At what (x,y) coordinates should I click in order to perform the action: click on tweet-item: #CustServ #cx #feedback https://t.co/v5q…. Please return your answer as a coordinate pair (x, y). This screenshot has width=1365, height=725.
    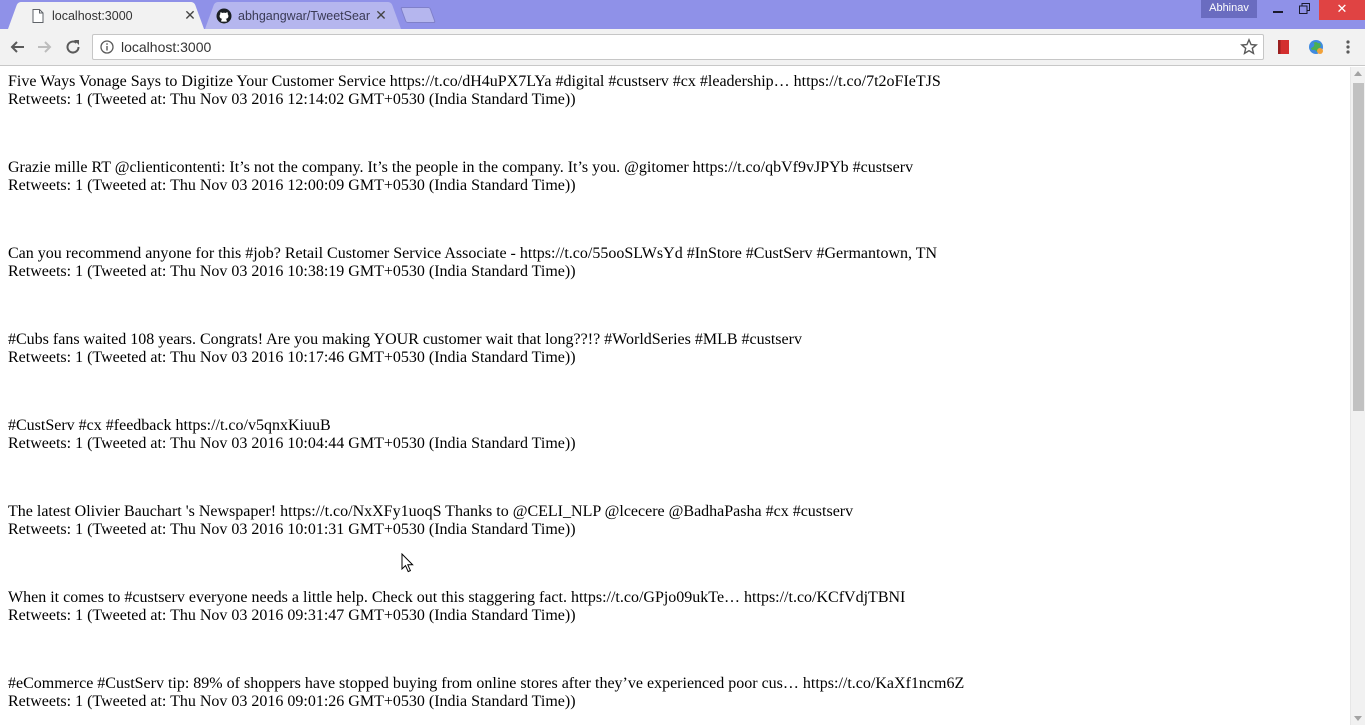
    Looking at the image, I should click on (486, 460).